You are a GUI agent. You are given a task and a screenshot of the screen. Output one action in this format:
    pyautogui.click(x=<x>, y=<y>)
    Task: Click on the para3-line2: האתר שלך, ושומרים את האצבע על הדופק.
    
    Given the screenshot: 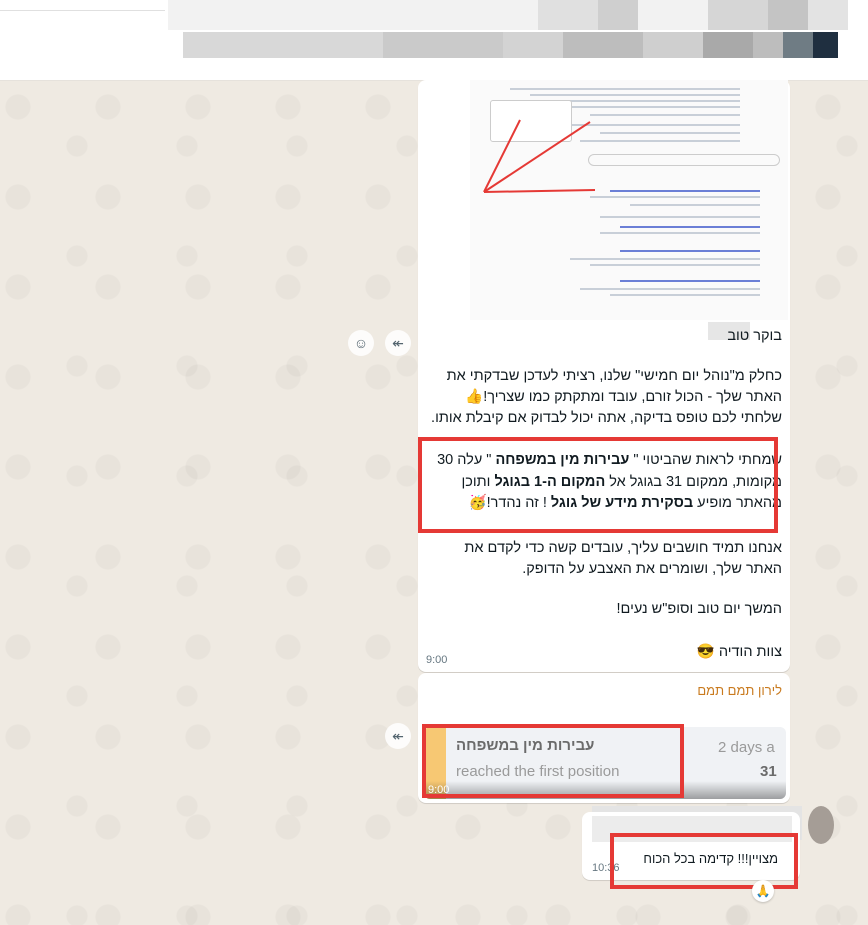 What is the action you would take?
    pyautogui.click(x=652, y=569)
    